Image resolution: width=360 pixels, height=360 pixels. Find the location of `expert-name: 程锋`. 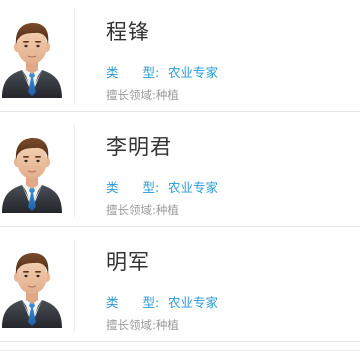

expert-name: 程锋 is located at coordinates (128, 32).